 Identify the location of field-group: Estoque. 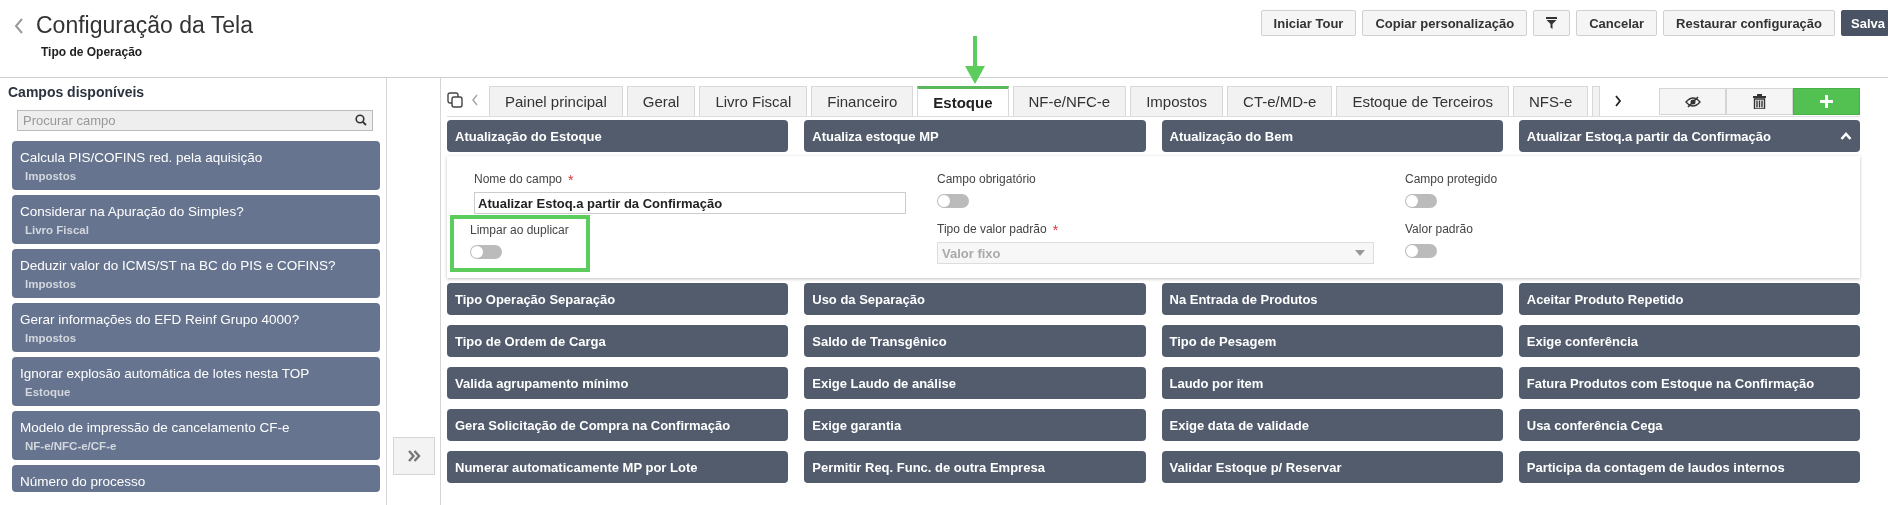
(198, 392).